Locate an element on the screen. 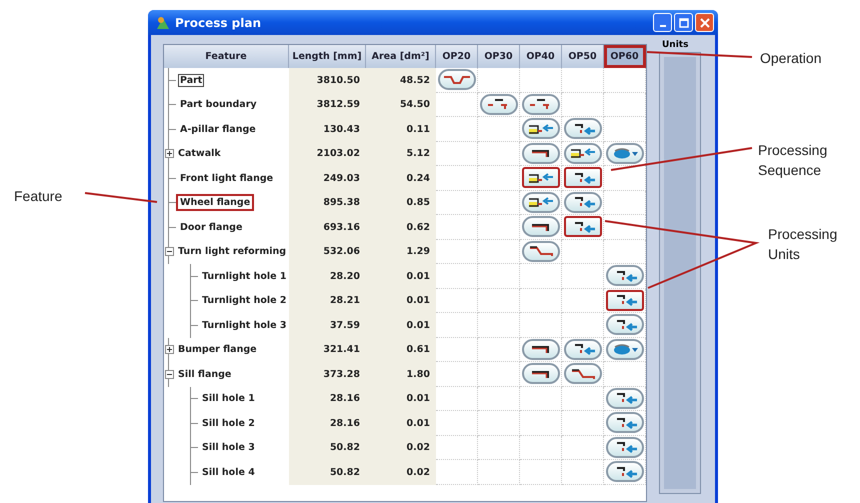 This screenshot has width=860, height=503. length-cell: 895.38 is located at coordinates (327, 202).